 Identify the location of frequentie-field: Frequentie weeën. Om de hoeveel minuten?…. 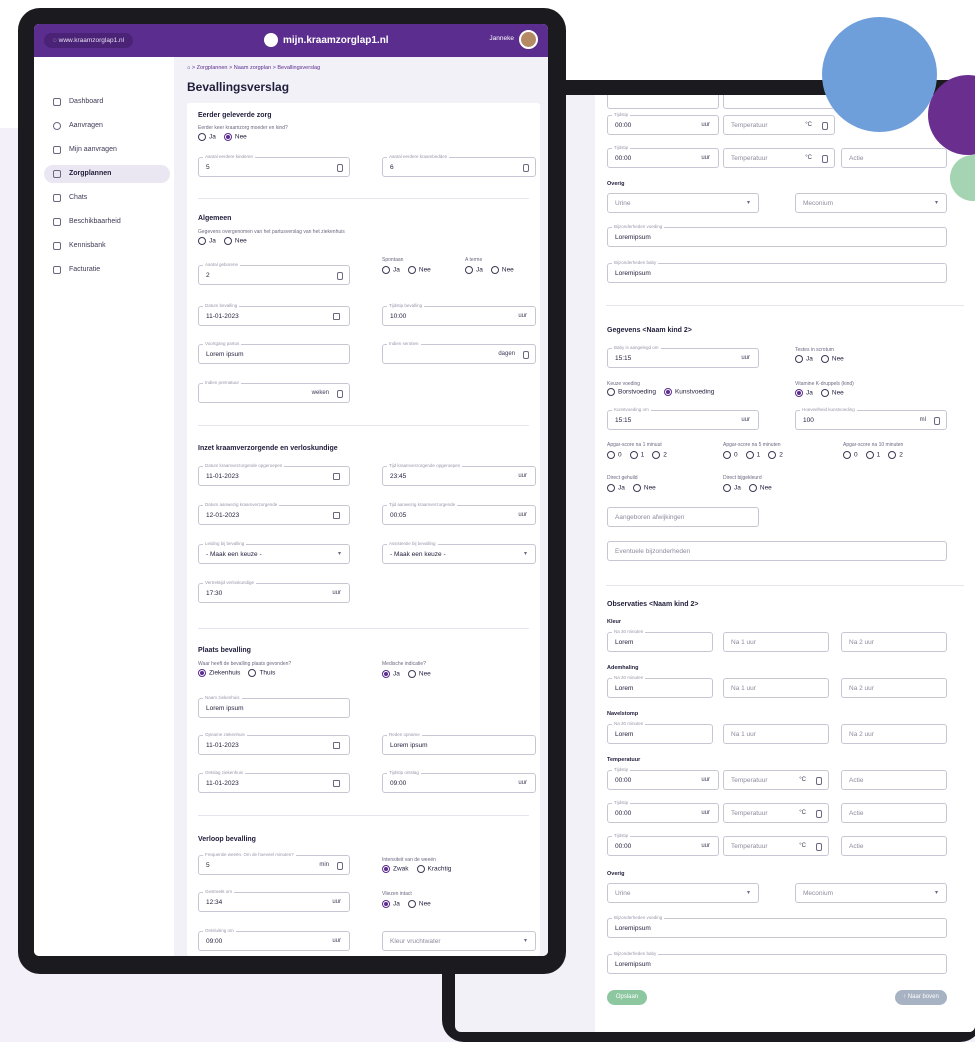
(274, 863).